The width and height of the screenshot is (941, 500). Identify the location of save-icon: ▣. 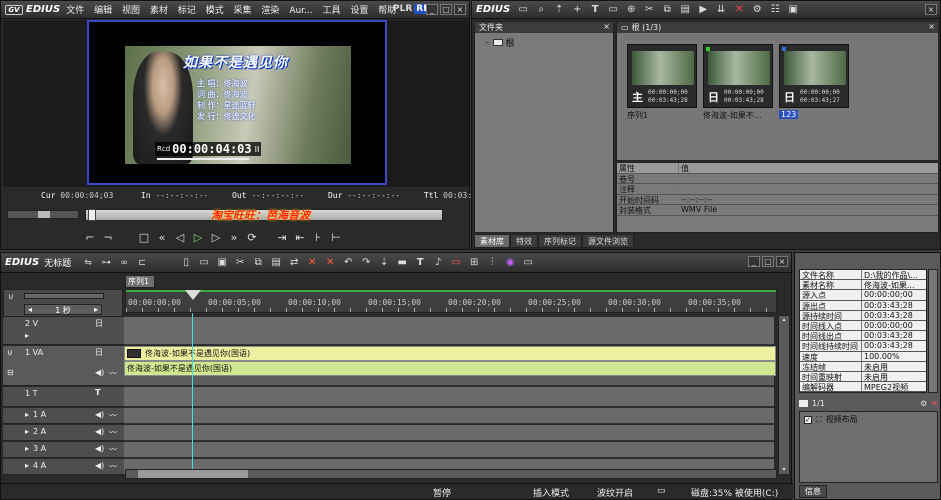
(222, 262).